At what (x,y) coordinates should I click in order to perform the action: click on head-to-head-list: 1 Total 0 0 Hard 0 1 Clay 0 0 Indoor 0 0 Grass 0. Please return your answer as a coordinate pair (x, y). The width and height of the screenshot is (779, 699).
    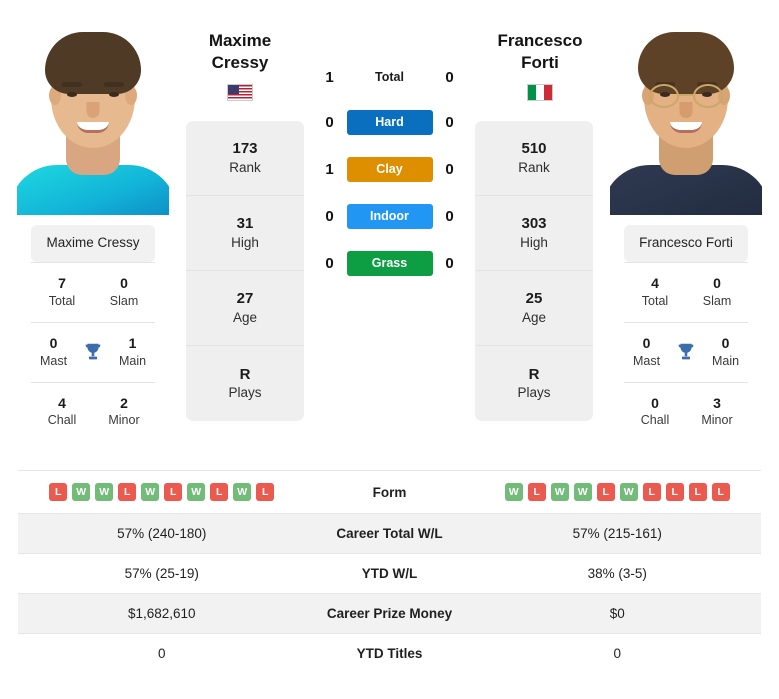
    Looking at the image, I should click on (389, 165).